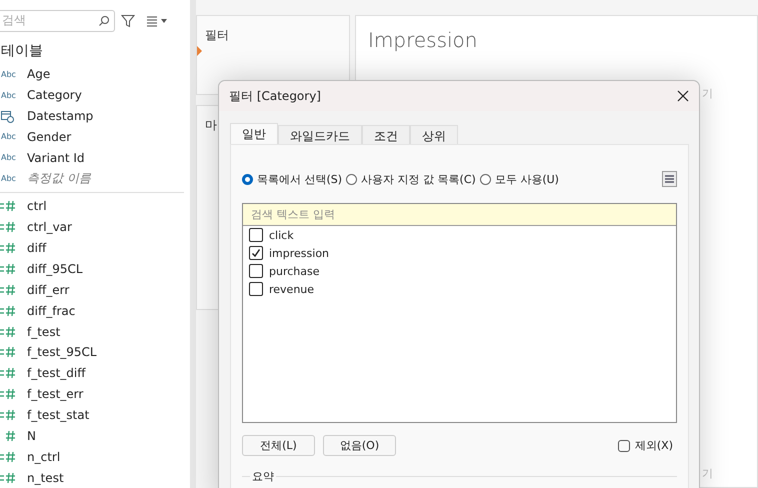  I want to click on menu-button, so click(669, 179).